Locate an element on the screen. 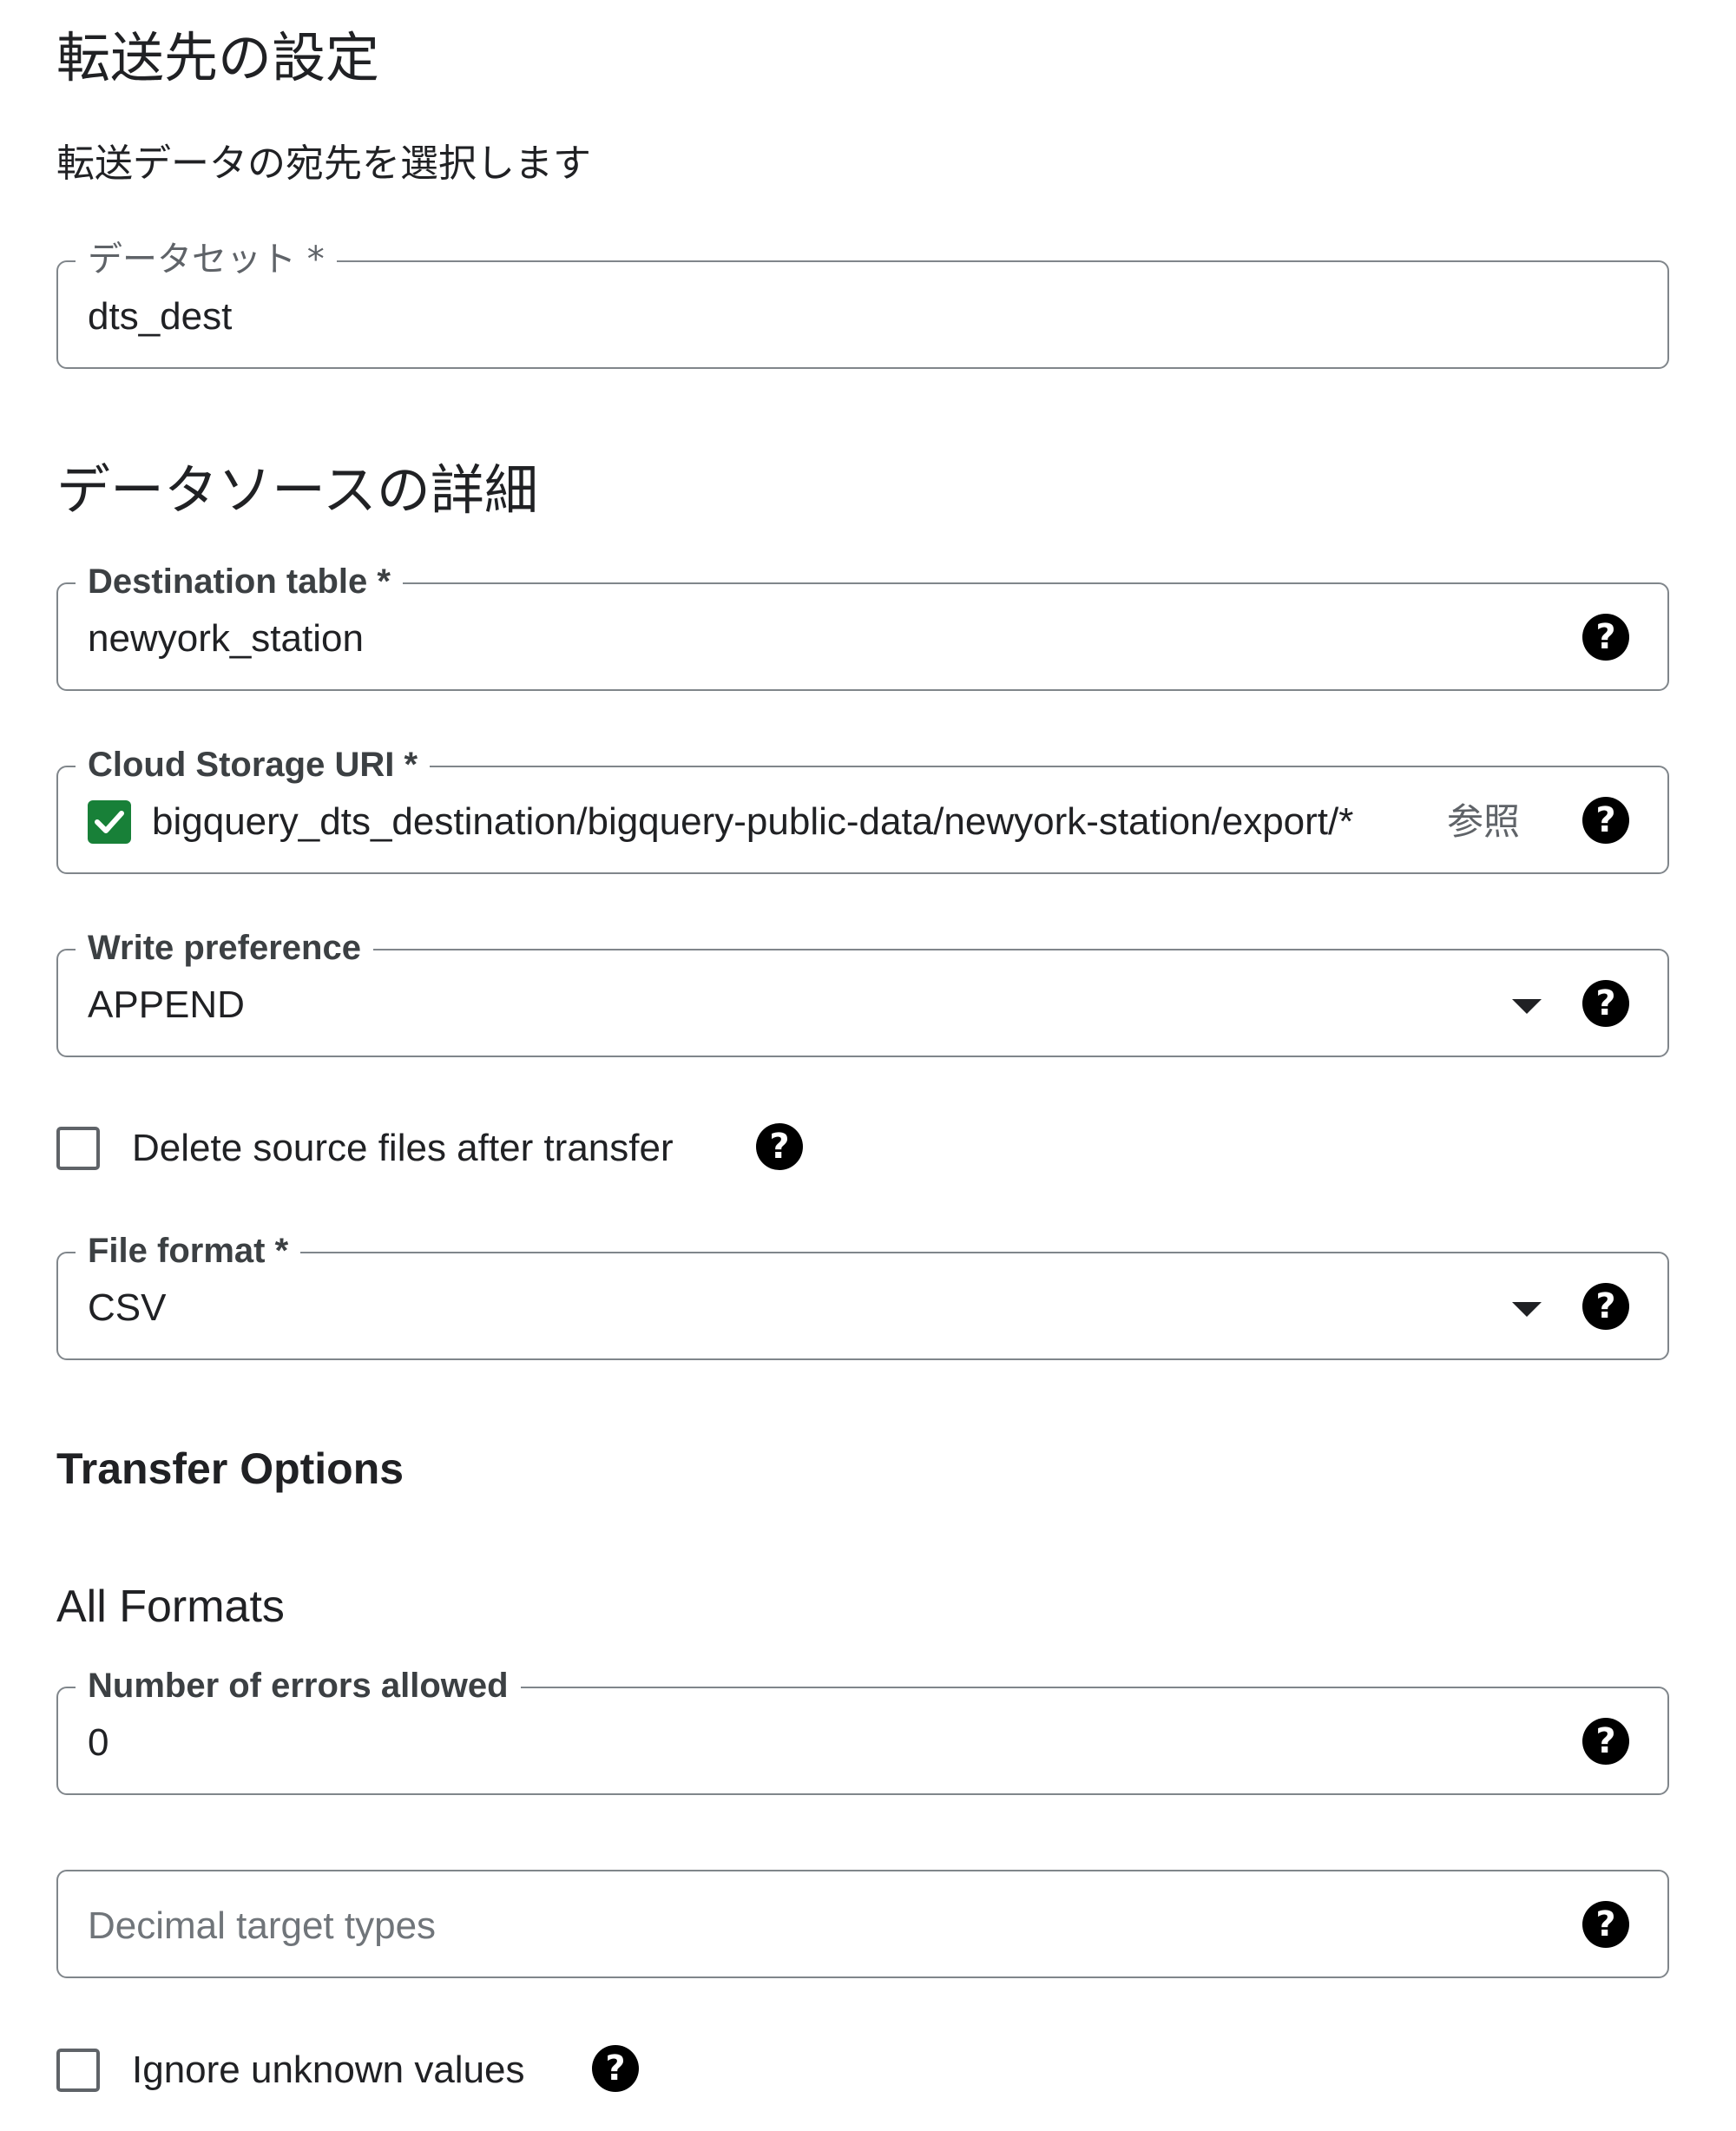 The width and height of the screenshot is (1736, 2131). decimal-target-types-field: Decimal target types ? is located at coordinates (862, 1924).